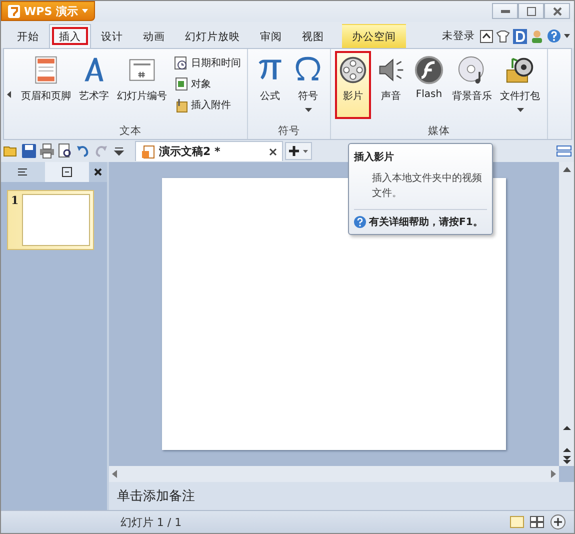 The image size is (575, 534). I want to click on shirt-icon, so click(503, 36).